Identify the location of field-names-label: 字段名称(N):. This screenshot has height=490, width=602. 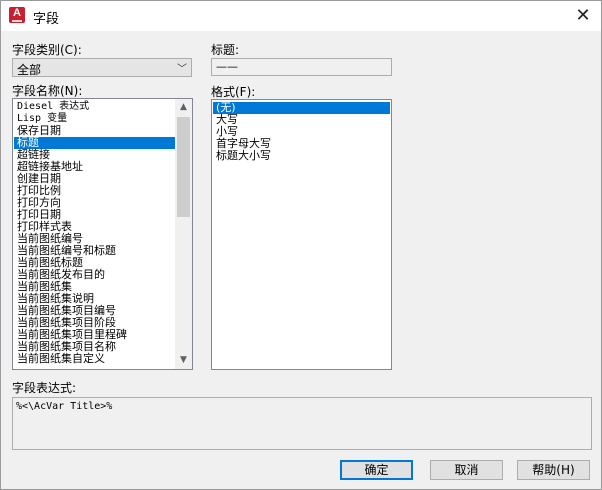
(47, 91).